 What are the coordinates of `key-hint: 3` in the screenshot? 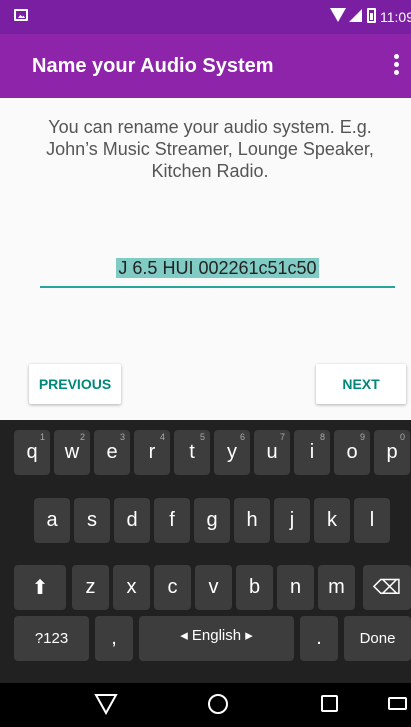 It's located at (122, 437).